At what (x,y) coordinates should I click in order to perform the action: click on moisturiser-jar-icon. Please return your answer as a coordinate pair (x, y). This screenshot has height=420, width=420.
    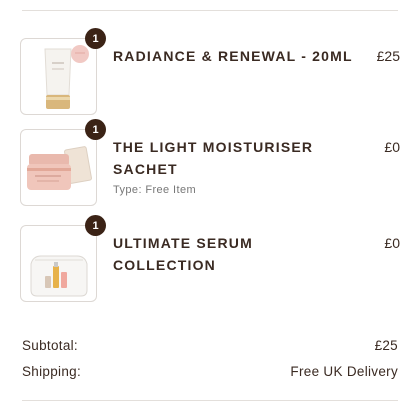
    Looking at the image, I should click on (59, 168).